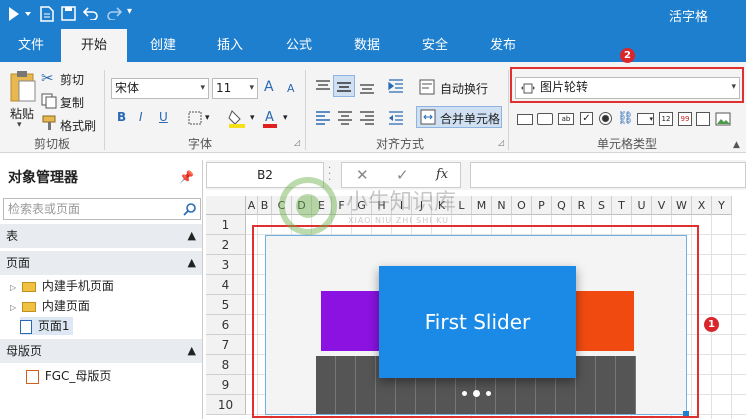 The height and width of the screenshot is (419, 746). What do you see at coordinates (226, 225) in the screenshot?
I see `row-header: 1` at bounding box center [226, 225].